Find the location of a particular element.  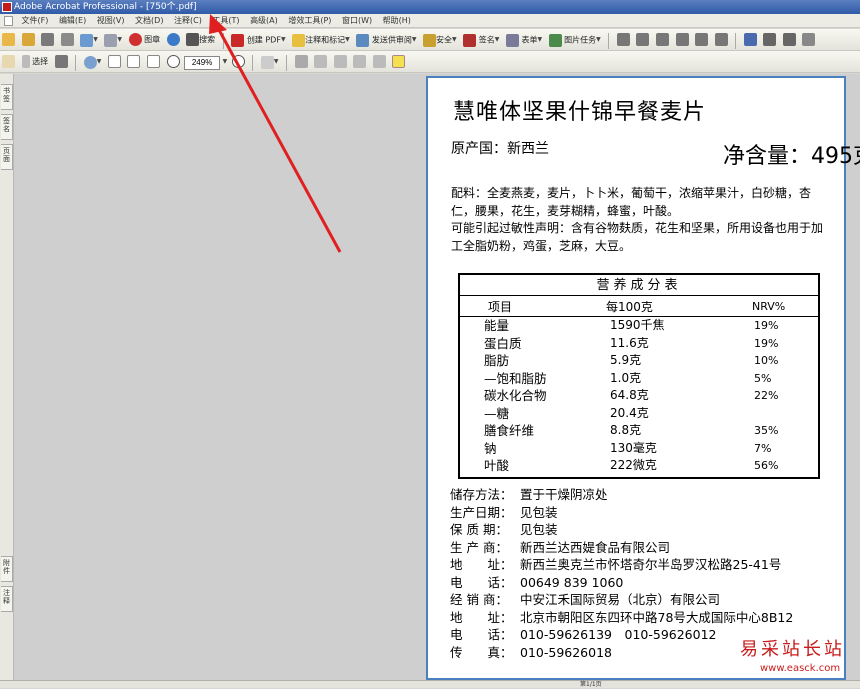

organizer-button is located at coordinates (28, 40).